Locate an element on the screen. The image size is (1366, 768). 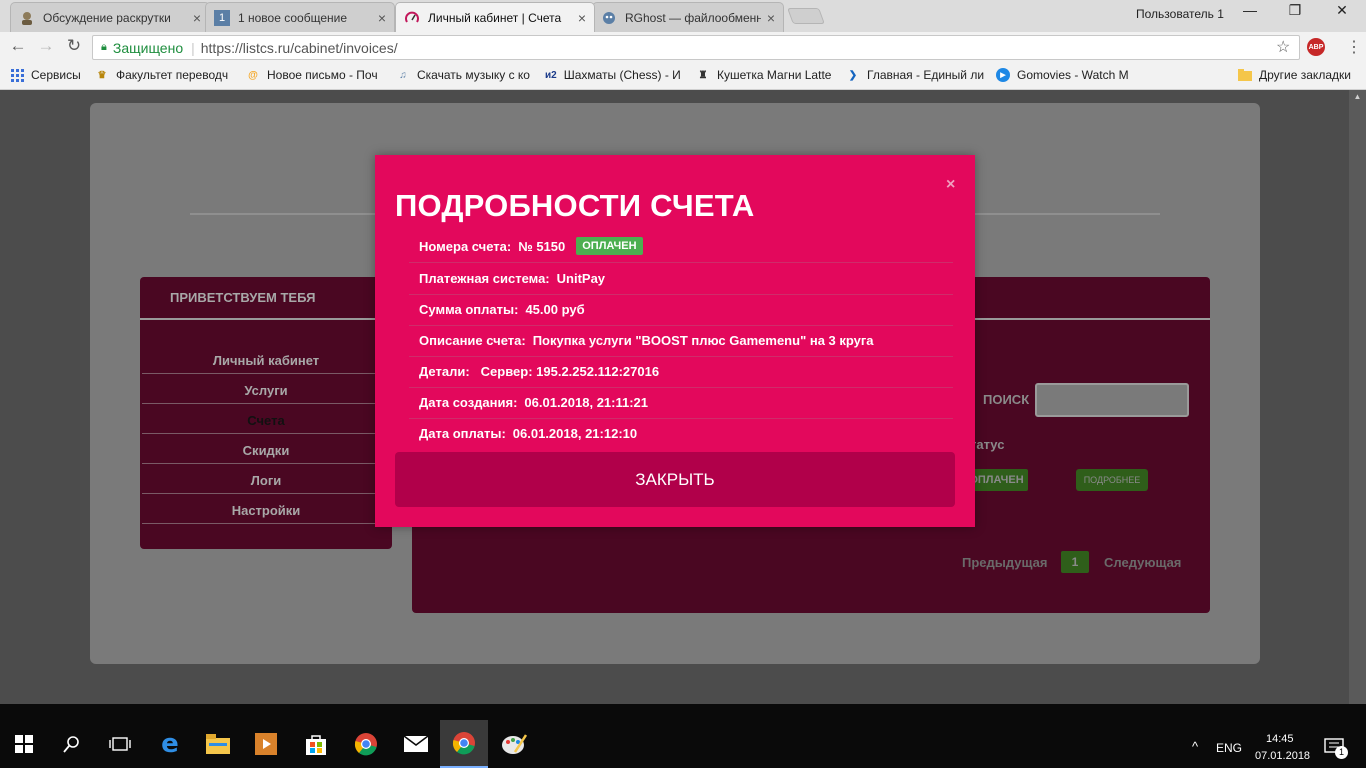
mail-app-icon is located at coordinates (416, 744).